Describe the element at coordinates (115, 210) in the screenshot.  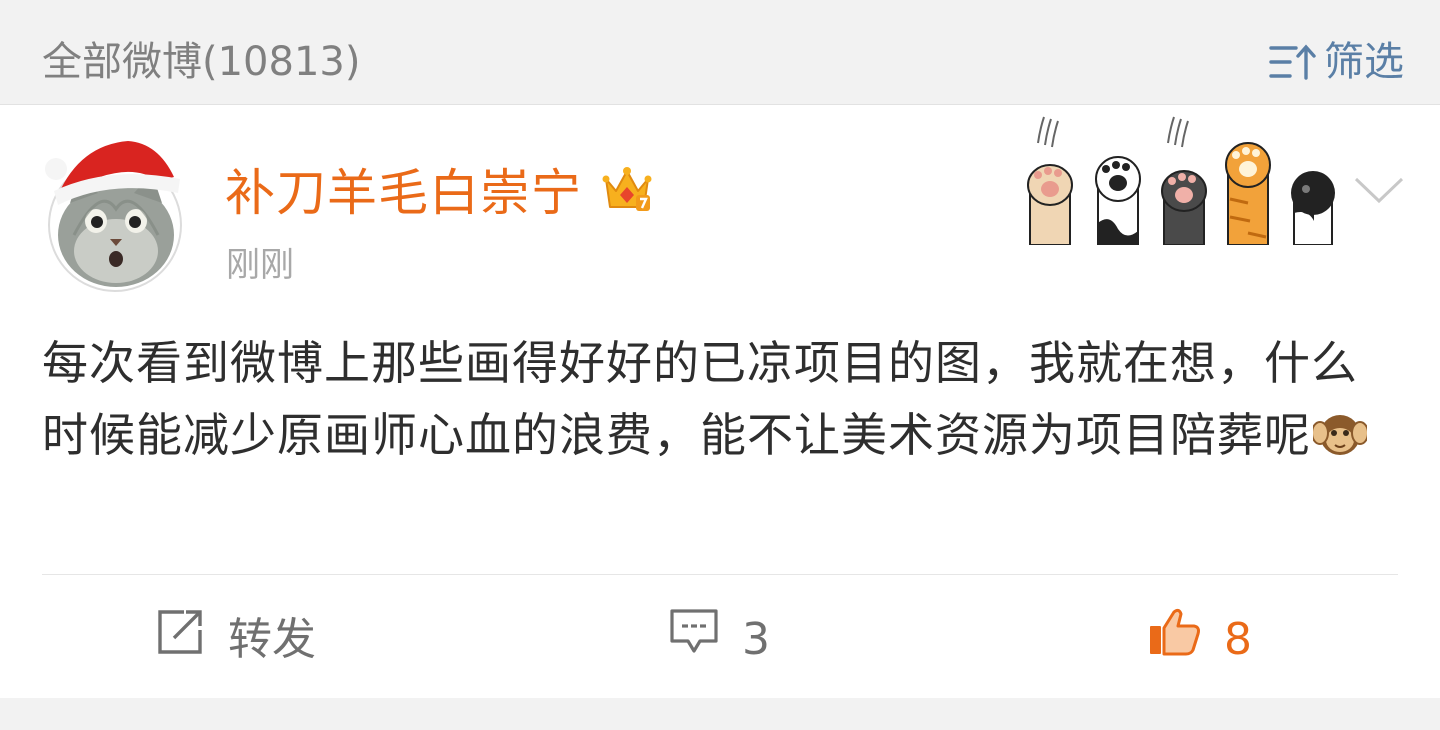
I see `avatar` at that location.